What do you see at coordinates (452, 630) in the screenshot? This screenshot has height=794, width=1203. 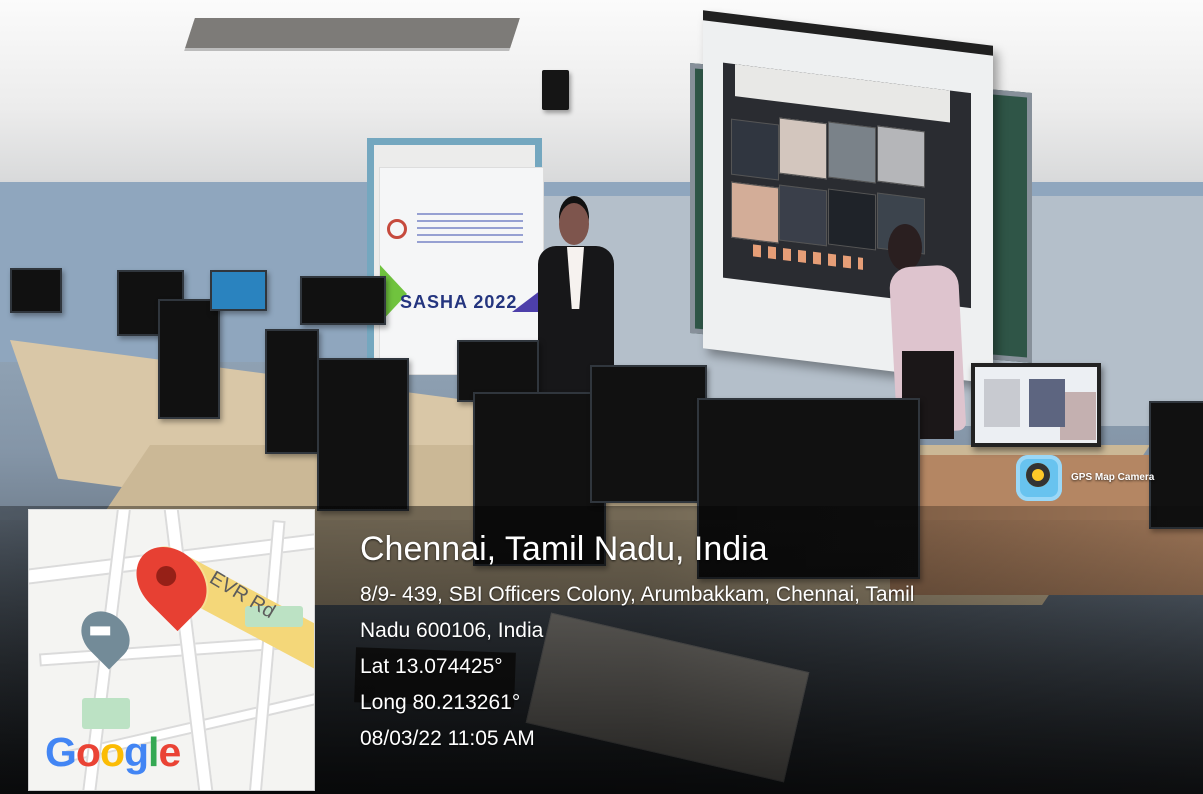 I see `address-line-2: Nadu 600106, India` at bounding box center [452, 630].